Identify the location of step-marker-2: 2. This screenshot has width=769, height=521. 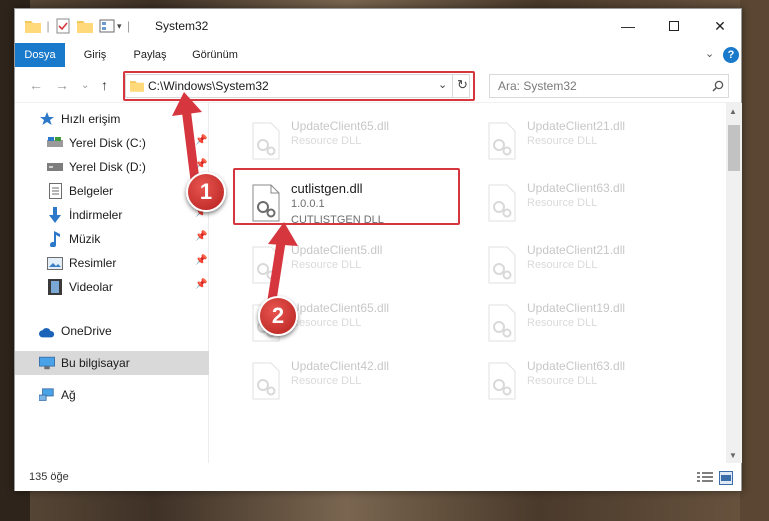
(278, 316).